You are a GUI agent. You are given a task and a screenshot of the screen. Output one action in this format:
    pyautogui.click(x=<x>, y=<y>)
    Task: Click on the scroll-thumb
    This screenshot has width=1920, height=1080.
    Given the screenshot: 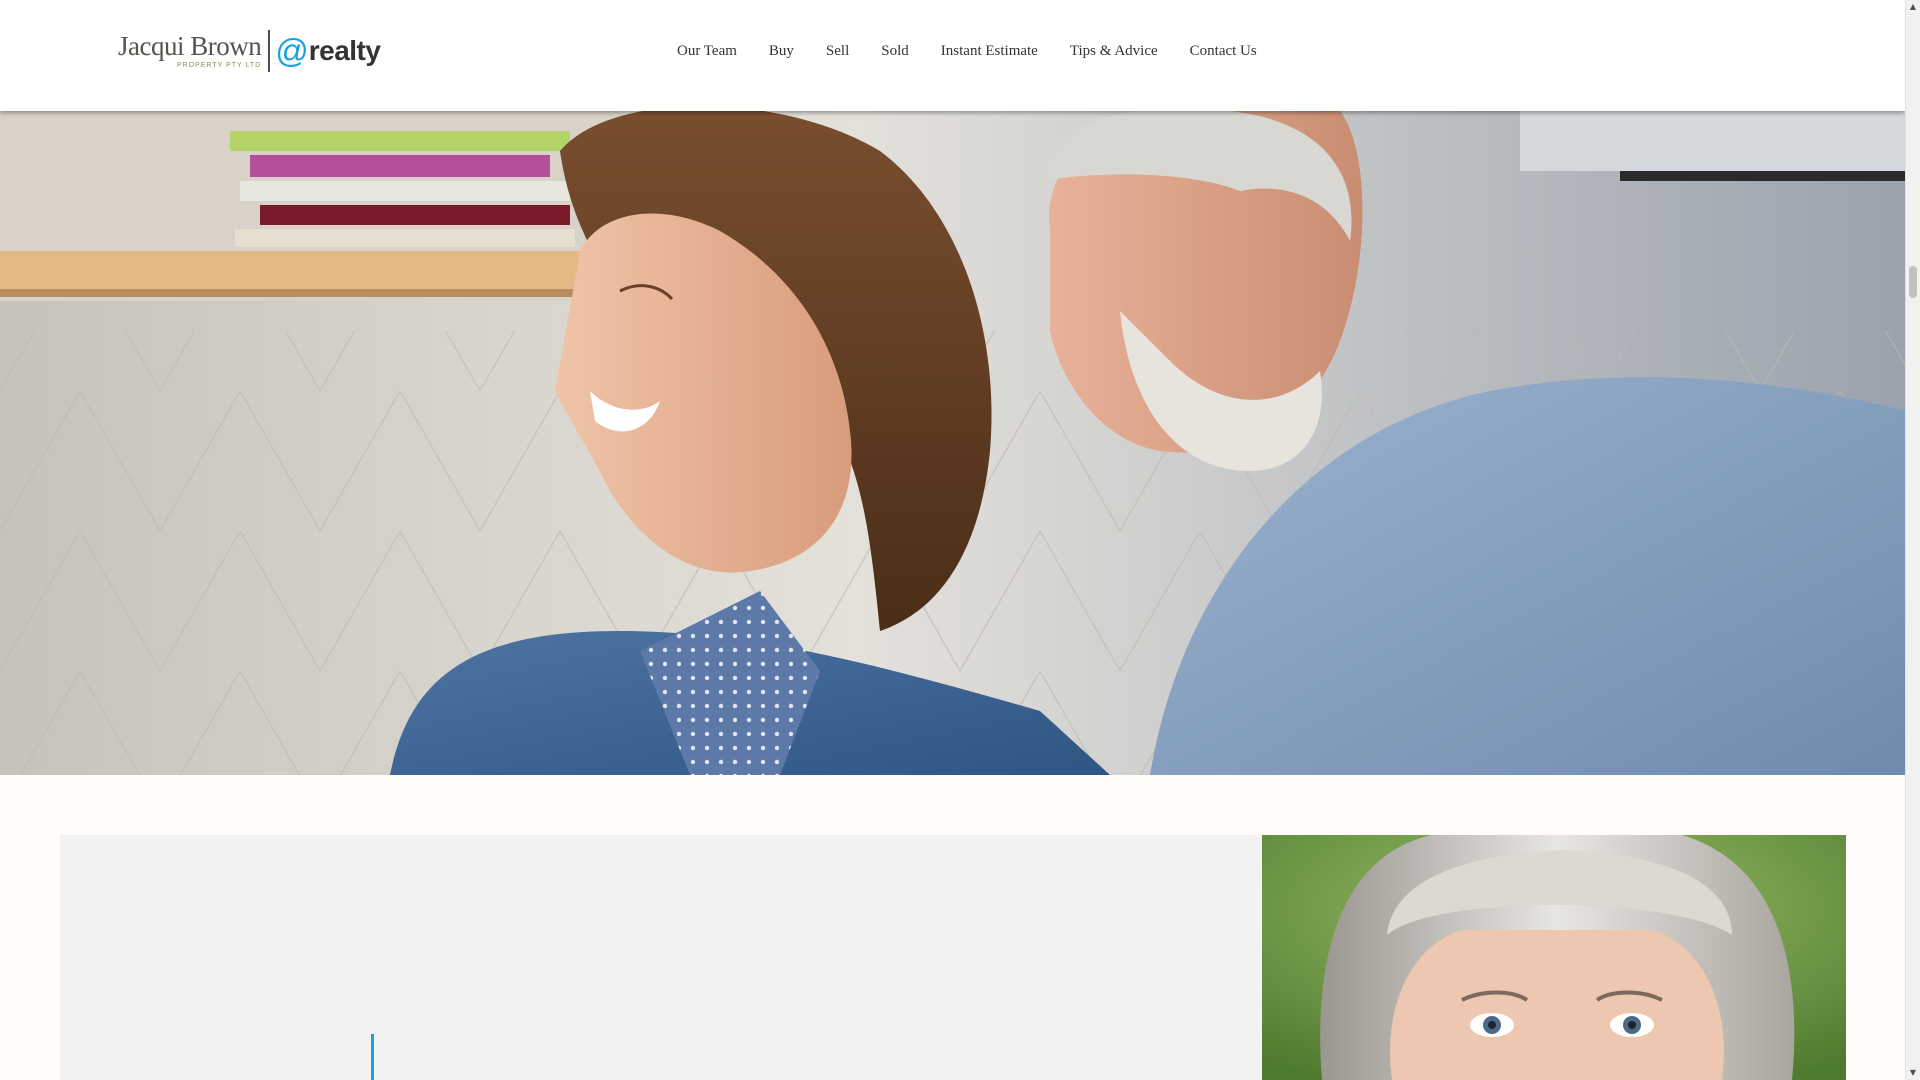 What is the action you would take?
    pyautogui.click(x=1913, y=282)
    